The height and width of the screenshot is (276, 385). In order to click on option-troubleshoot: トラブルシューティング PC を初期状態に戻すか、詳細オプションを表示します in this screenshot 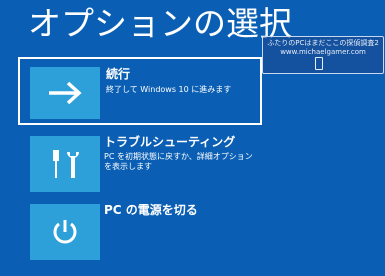, I will do `click(140, 164)`.